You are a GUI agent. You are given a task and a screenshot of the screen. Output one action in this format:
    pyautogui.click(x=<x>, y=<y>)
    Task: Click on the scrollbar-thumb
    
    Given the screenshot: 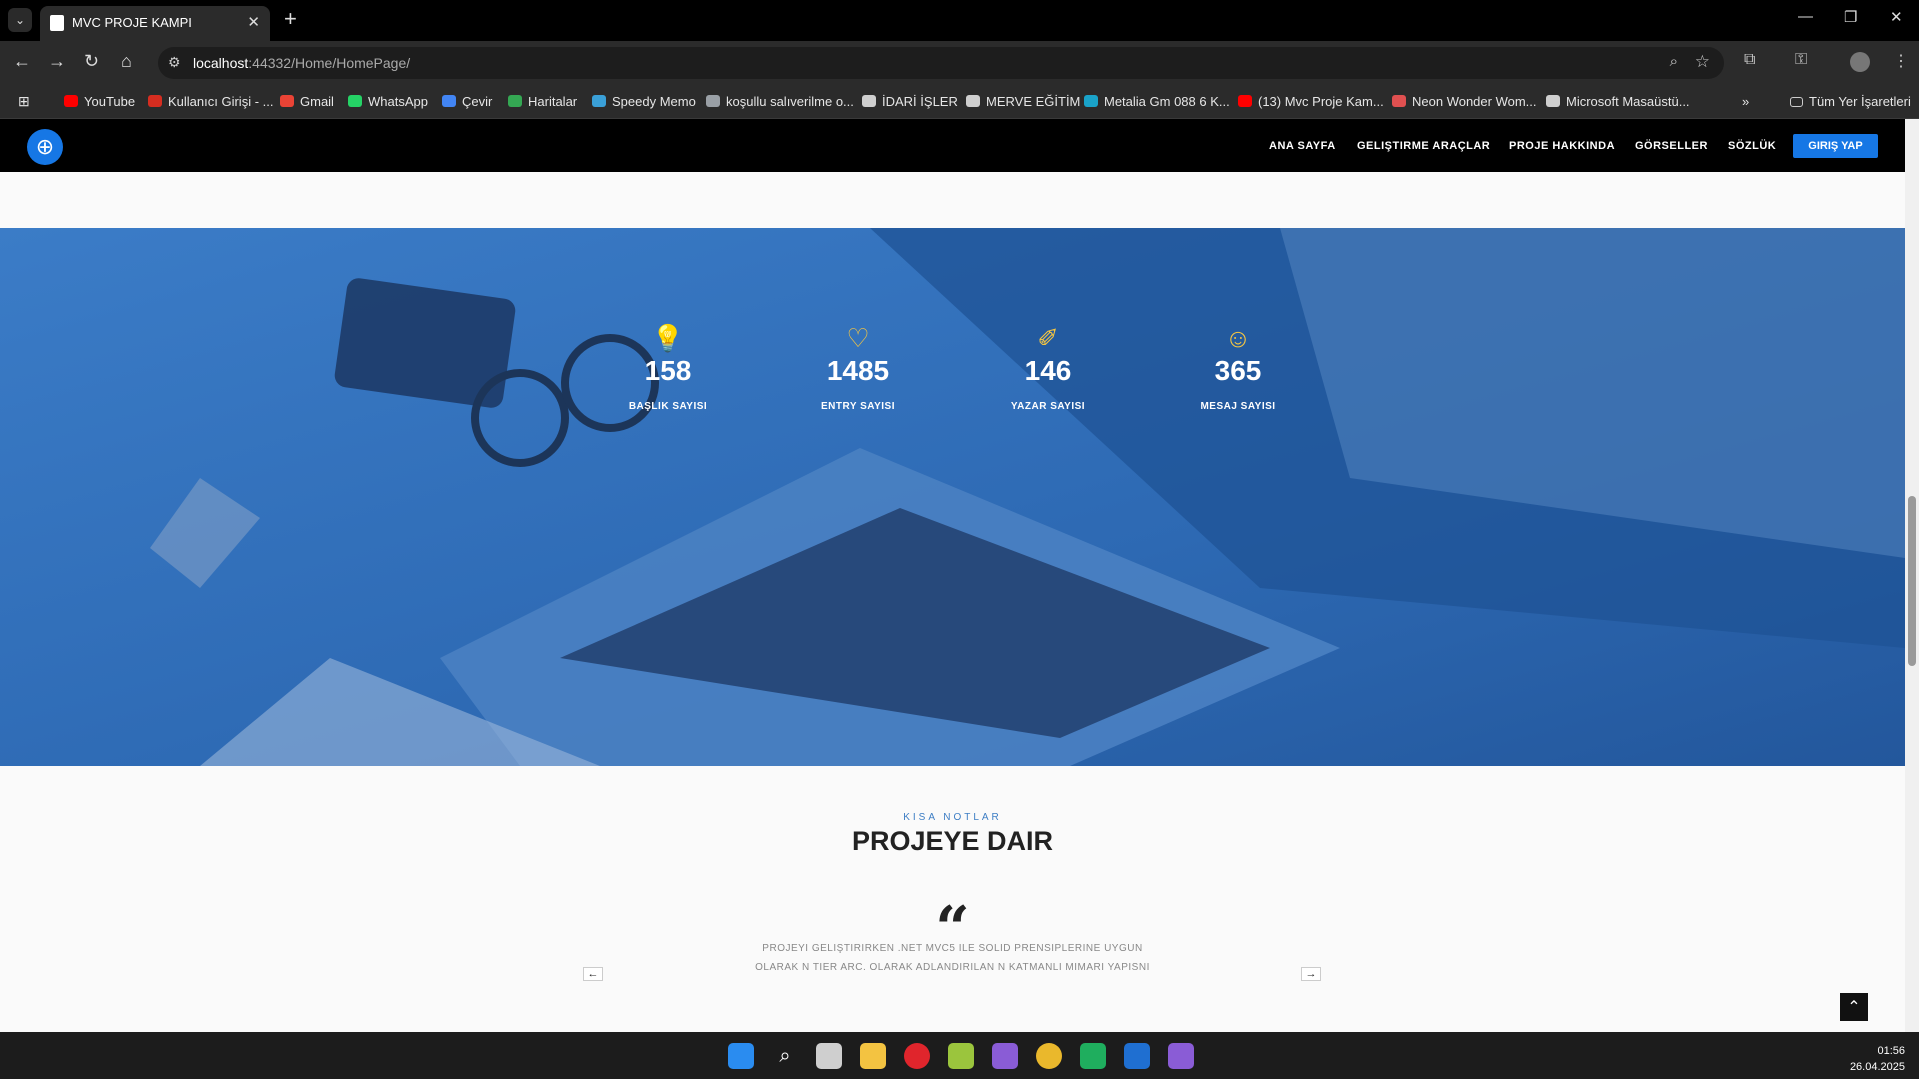 What is the action you would take?
    pyautogui.click(x=1912, y=581)
    